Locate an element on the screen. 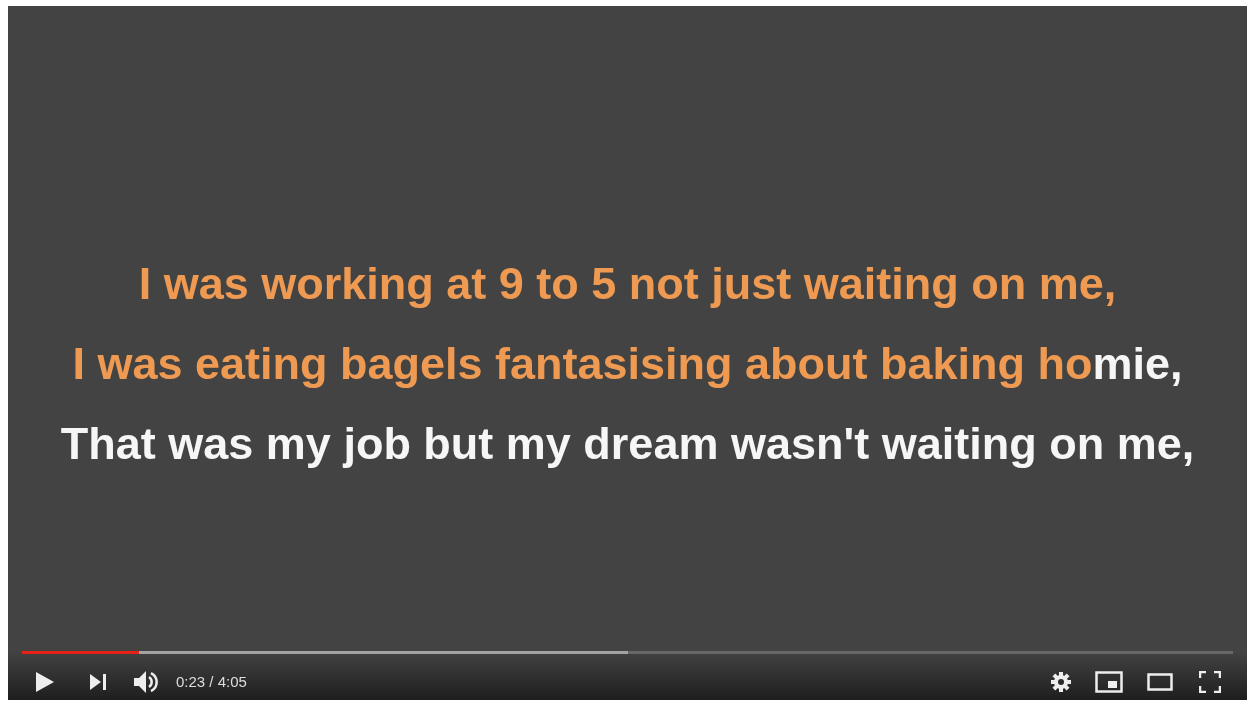 This screenshot has width=1247, height=701. lyric-text: I was working at 9 to 5 not just waiting on me, is located at coordinates (627, 283).